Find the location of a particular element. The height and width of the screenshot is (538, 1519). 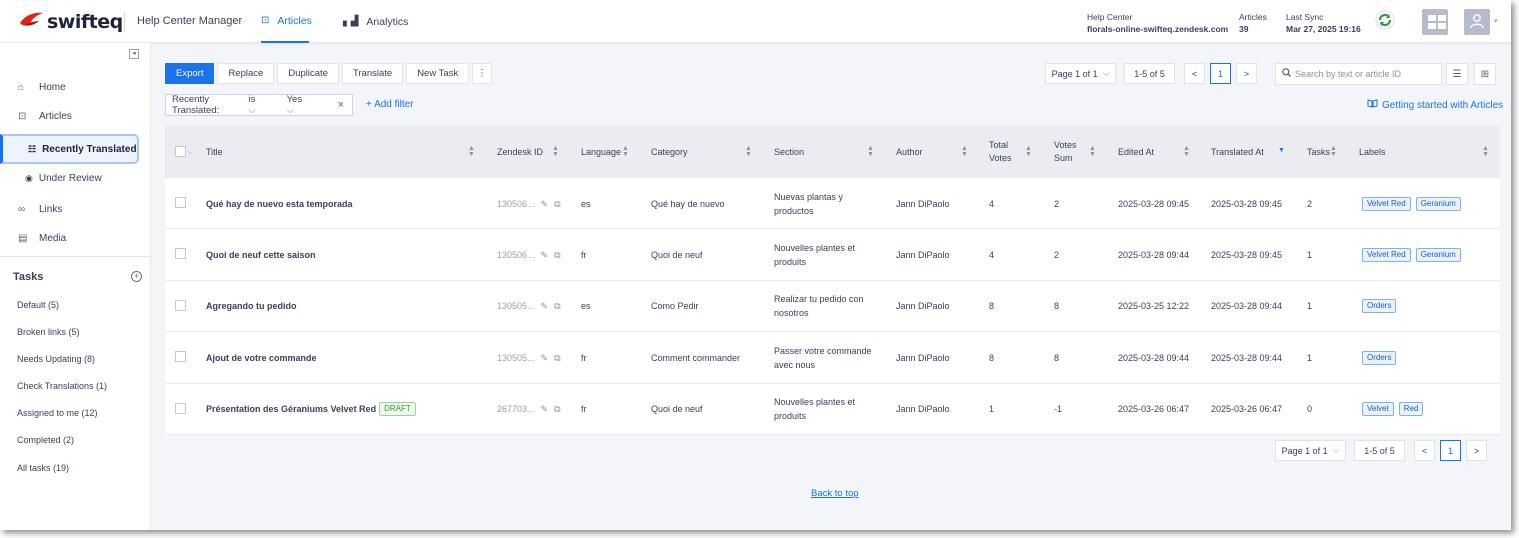

list-view-button: ☰ is located at coordinates (1457, 74).